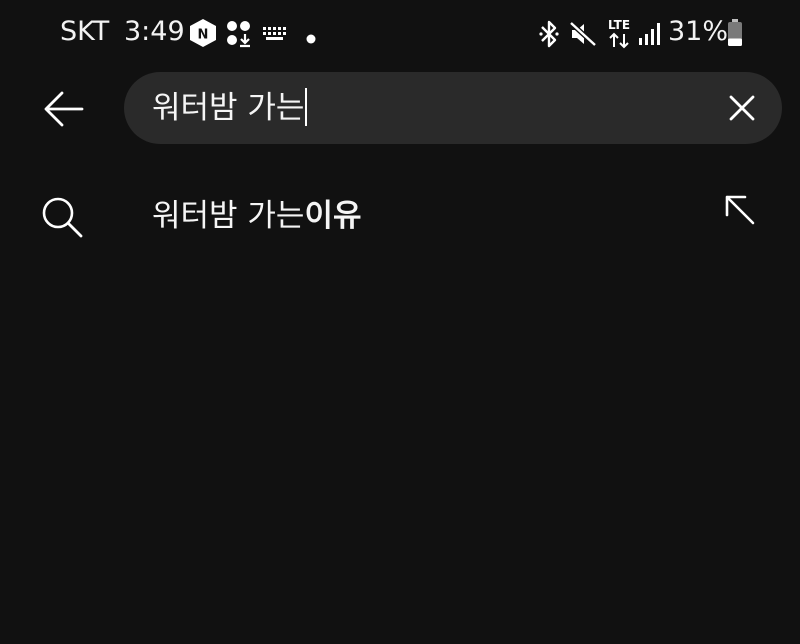 The width and height of the screenshot is (800, 644). What do you see at coordinates (306, 106) in the screenshot?
I see `text-cursor` at bounding box center [306, 106].